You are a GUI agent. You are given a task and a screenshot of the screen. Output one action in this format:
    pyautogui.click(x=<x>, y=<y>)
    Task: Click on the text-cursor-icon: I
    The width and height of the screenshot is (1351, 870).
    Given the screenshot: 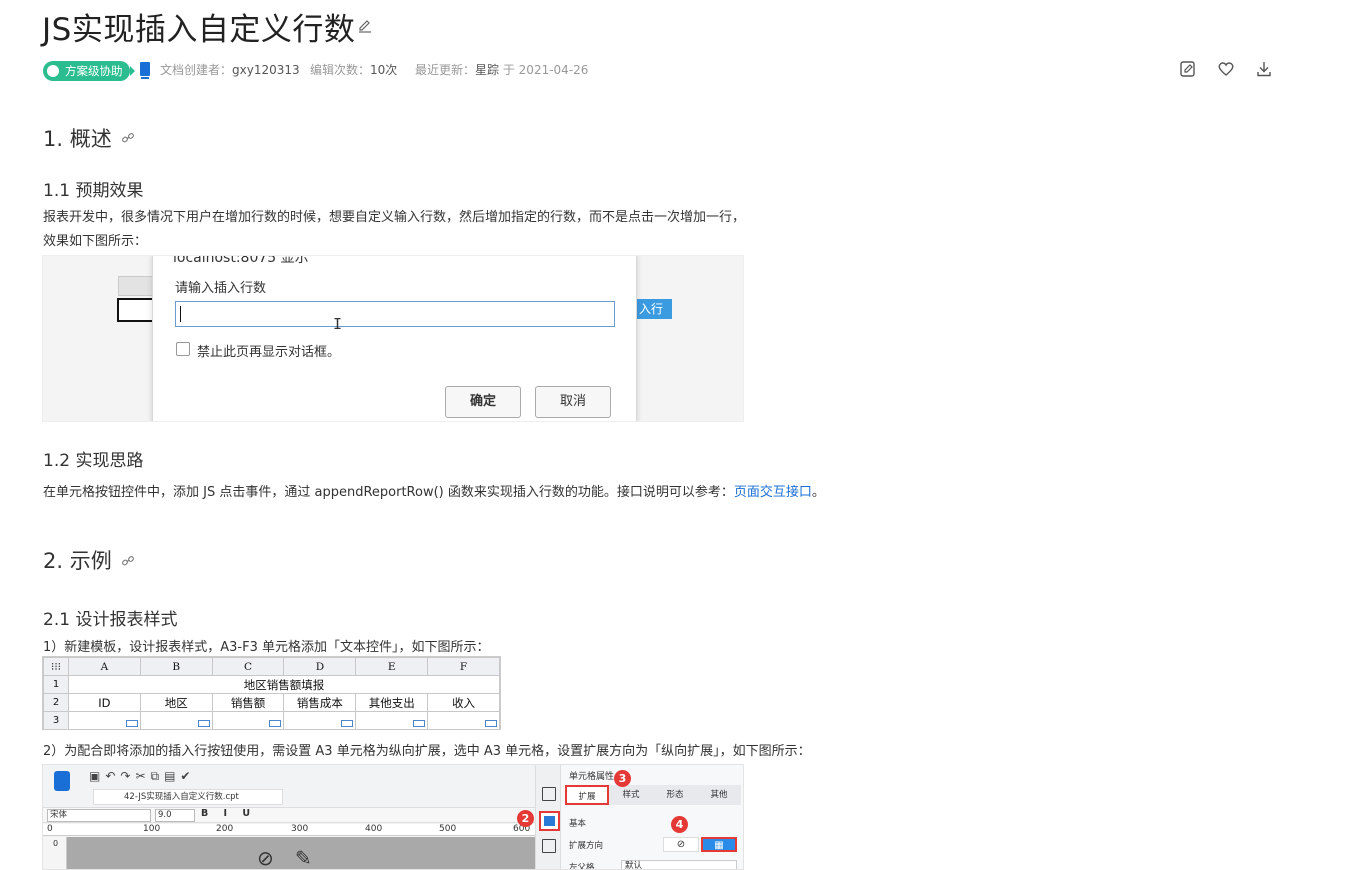 What is the action you would take?
    pyautogui.click(x=338, y=324)
    